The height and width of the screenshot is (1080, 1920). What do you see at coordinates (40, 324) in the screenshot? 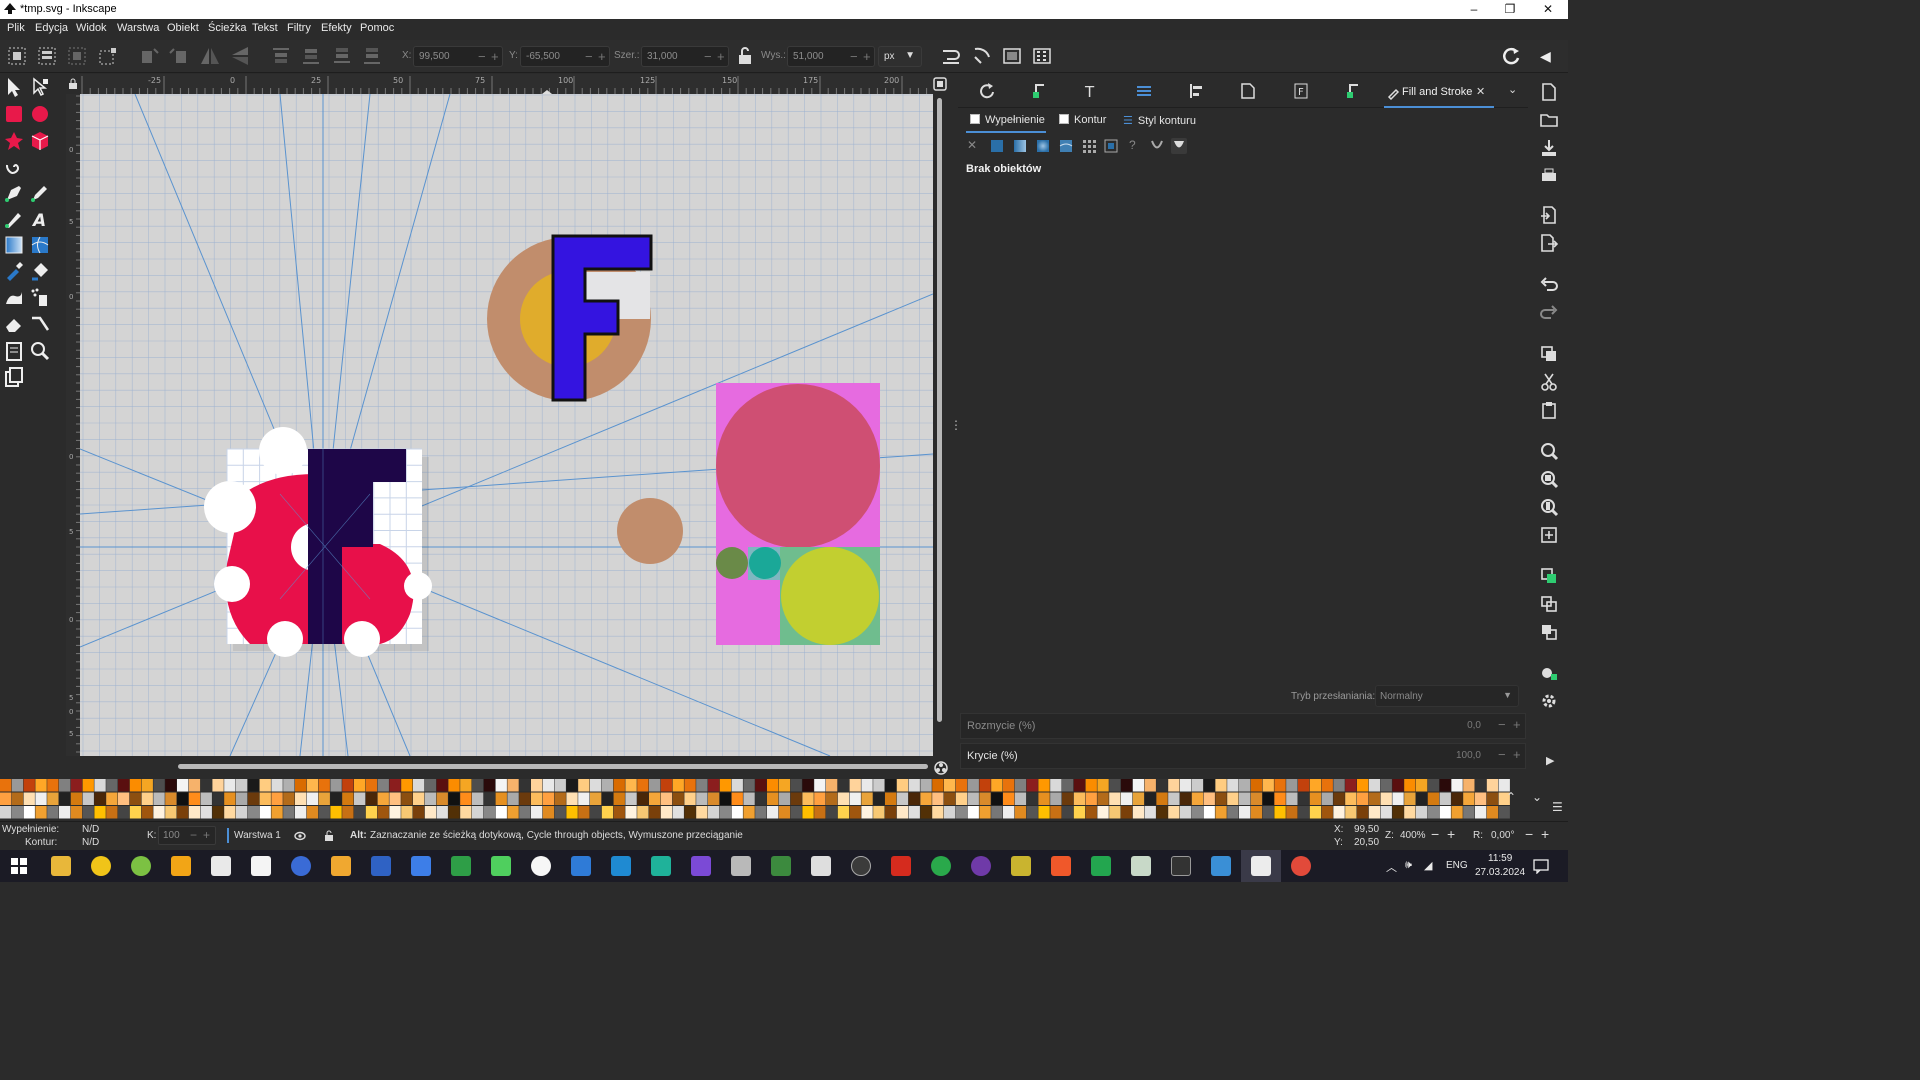
I see `connector-tool-icon` at bounding box center [40, 324].